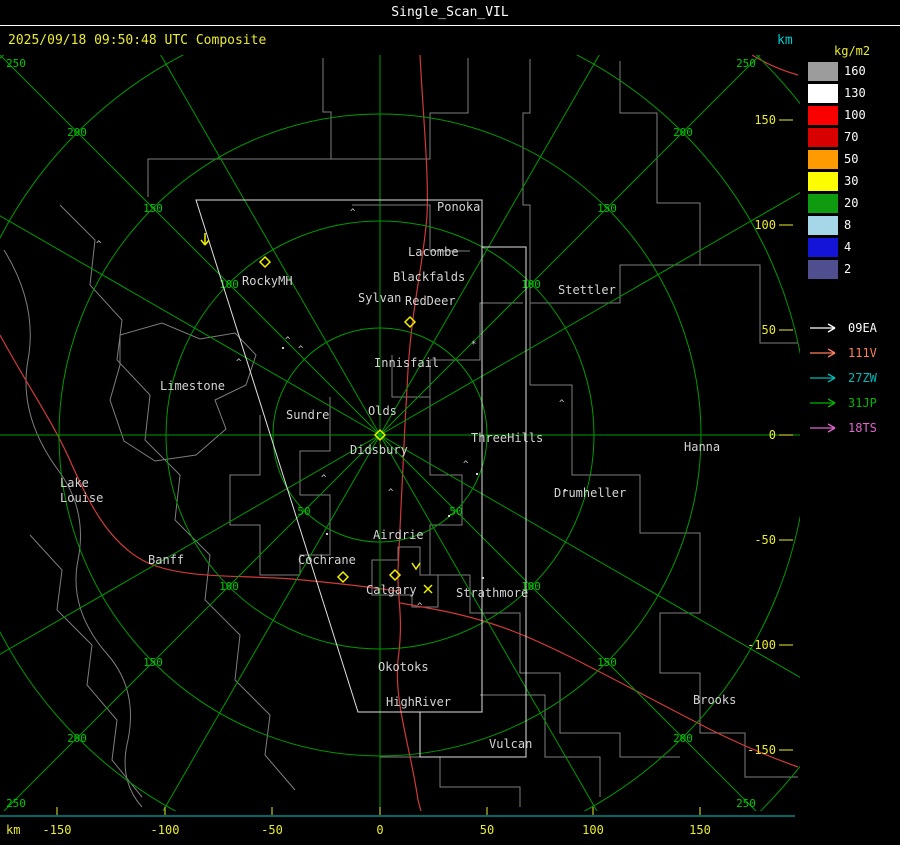 This screenshot has height=845, width=900. What do you see at coordinates (852, 51) in the screenshot?
I see `legend-unit-label: kg/m2` at bounding box center [852, 51].